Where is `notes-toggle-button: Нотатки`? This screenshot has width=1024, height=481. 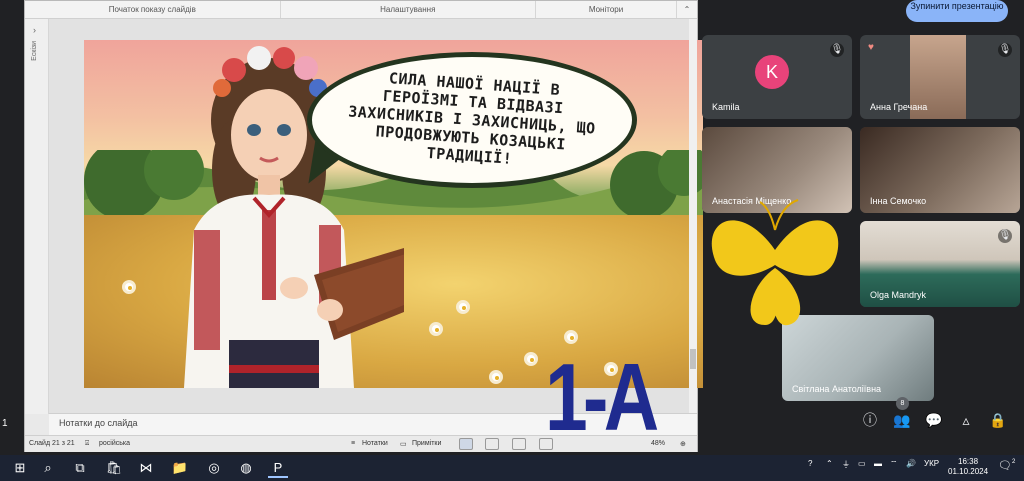
notes-toggle-button: Нотатки is located at coordinates (375, 443).